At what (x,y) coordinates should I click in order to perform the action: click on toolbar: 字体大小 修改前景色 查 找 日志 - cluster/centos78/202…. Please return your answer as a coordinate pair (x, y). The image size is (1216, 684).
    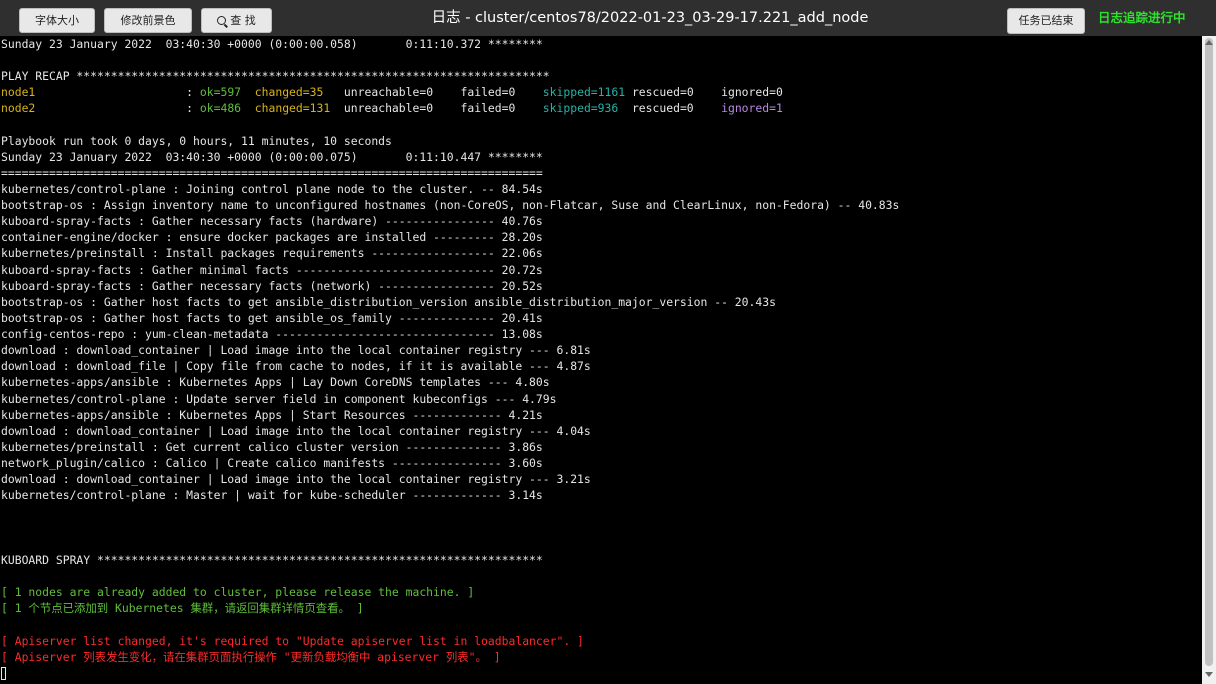
    Looking at the image, I should click on (608, 18).